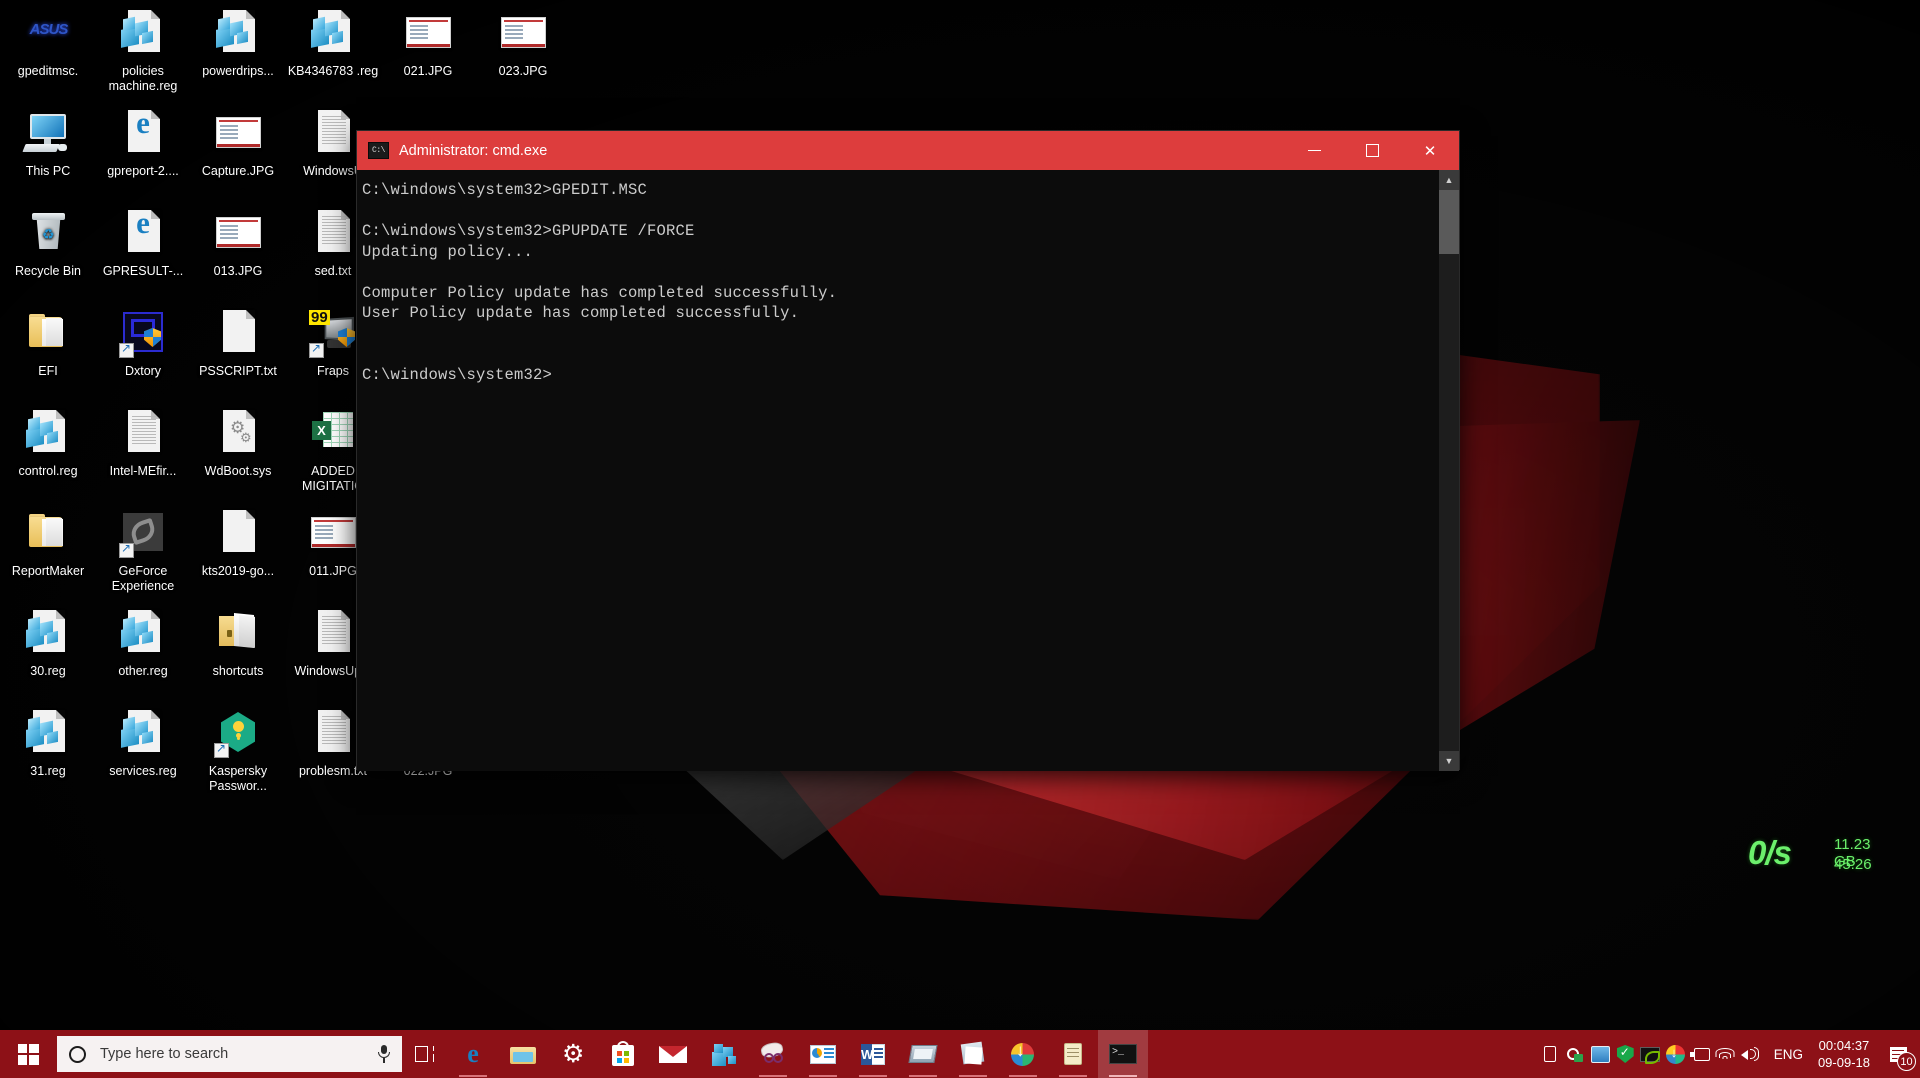 This screenshot has height=1078, width=1920. I want to click on desktop-icon-label: This PC, so click(48, 171).